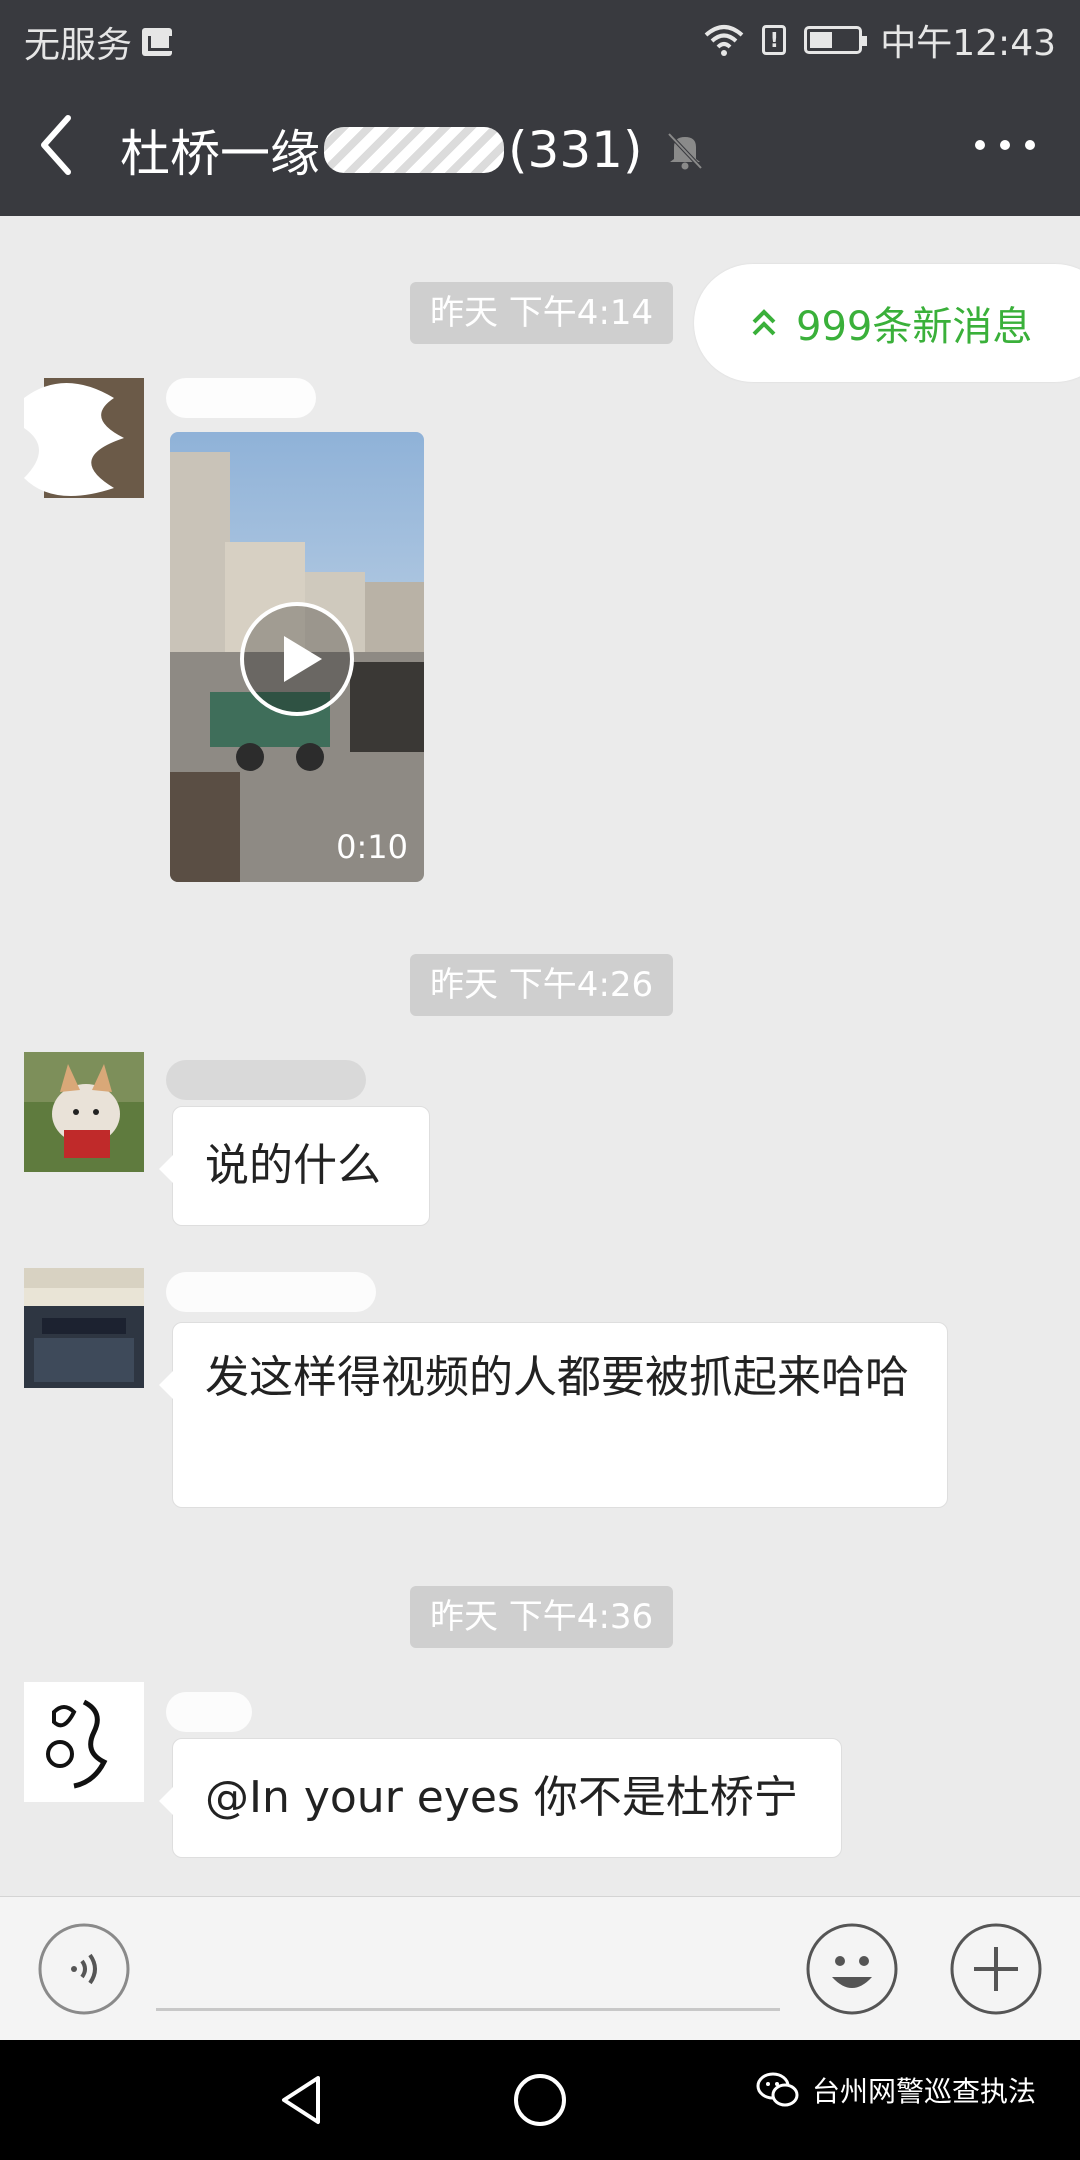 The image size is (1080, 2160). Describe the element at coordinates (468, 1971) in the screenshot. I see `message-input` at that location.